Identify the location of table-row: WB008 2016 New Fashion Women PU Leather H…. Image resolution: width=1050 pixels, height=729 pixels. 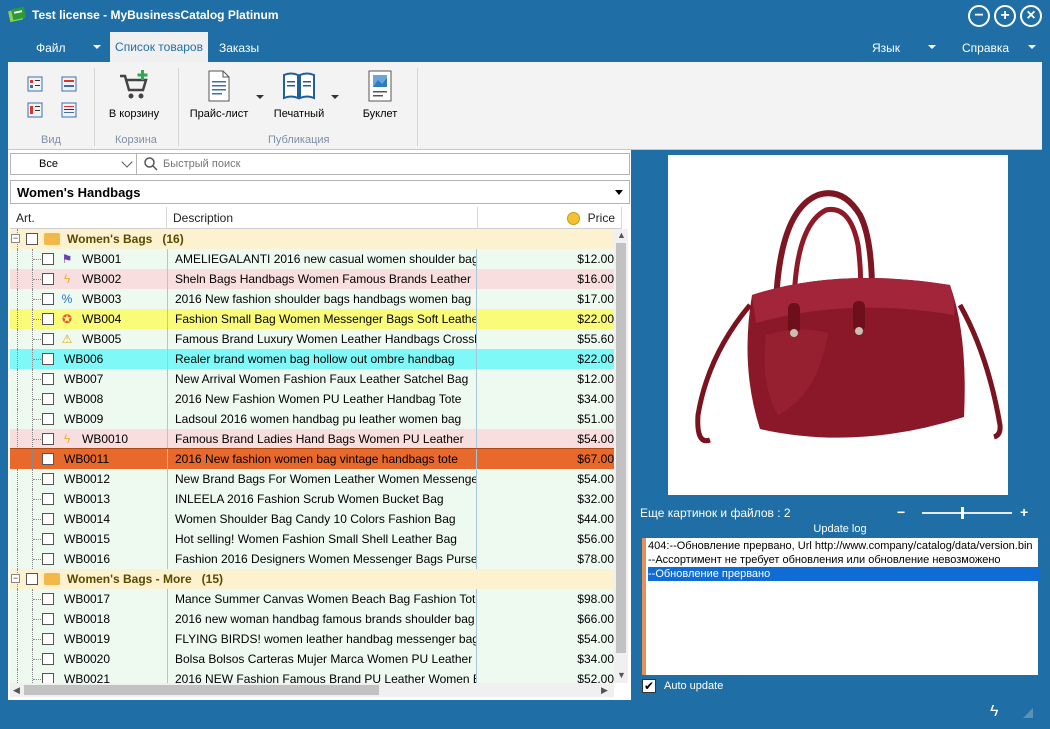
(312, 399).